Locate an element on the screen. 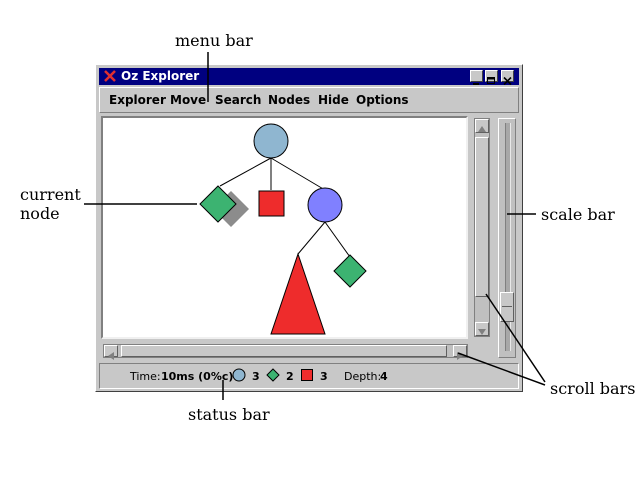  depth-value: 4 is located at coordinates (384, 376).